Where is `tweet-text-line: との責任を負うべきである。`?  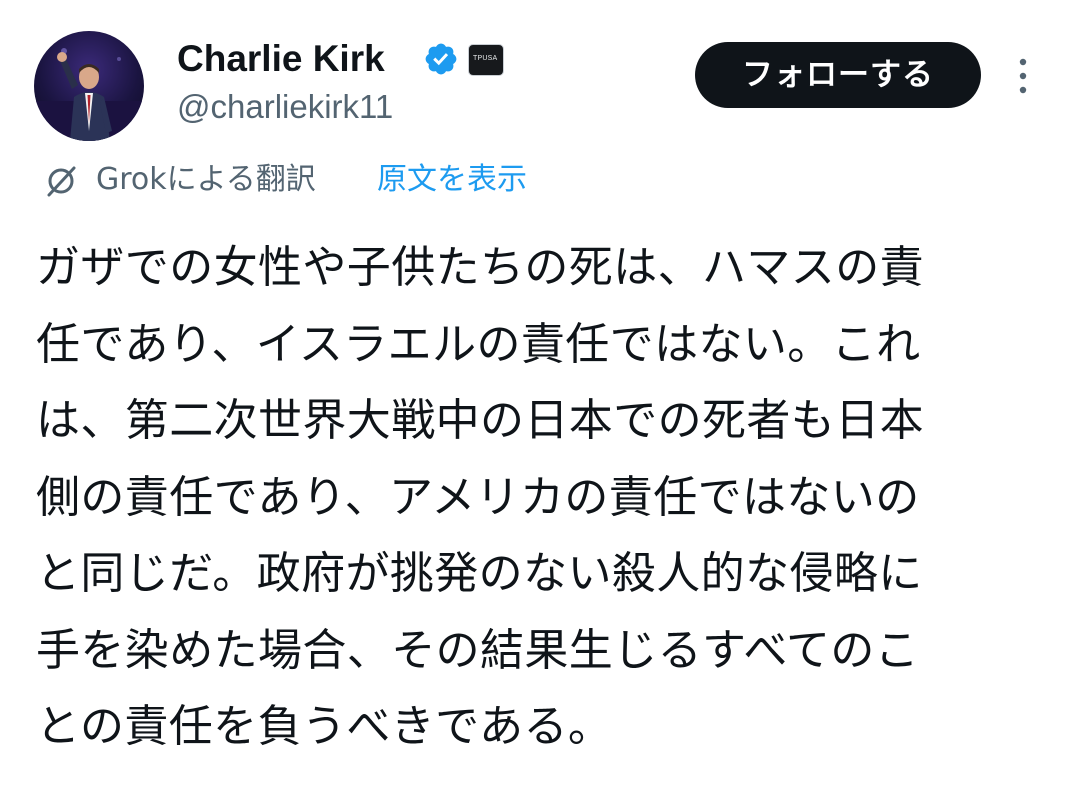 tweet-text-line: との責任を負うべきである。 is located at coordinates (324, 726).